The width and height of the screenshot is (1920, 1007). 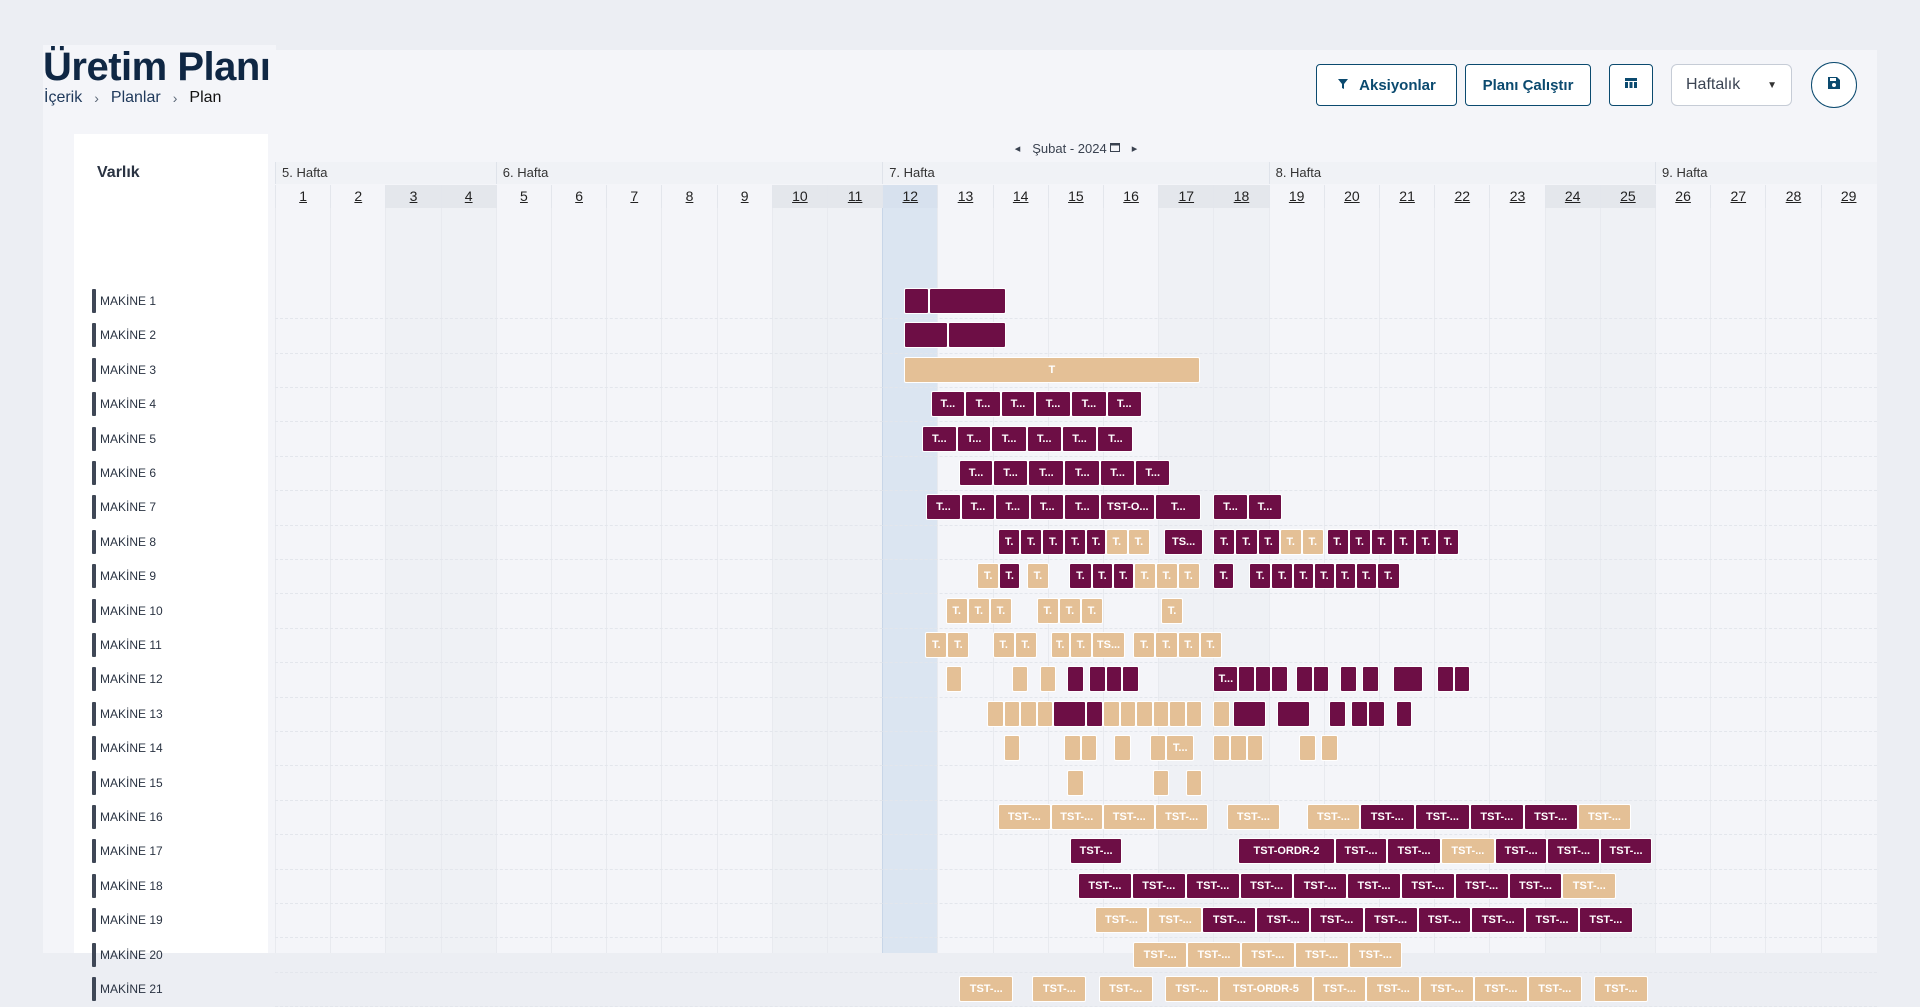 What do you see at coordinates (1020, 196) in the screenshot?
I see `day-header: 14` at bounding box center [1020, 196].